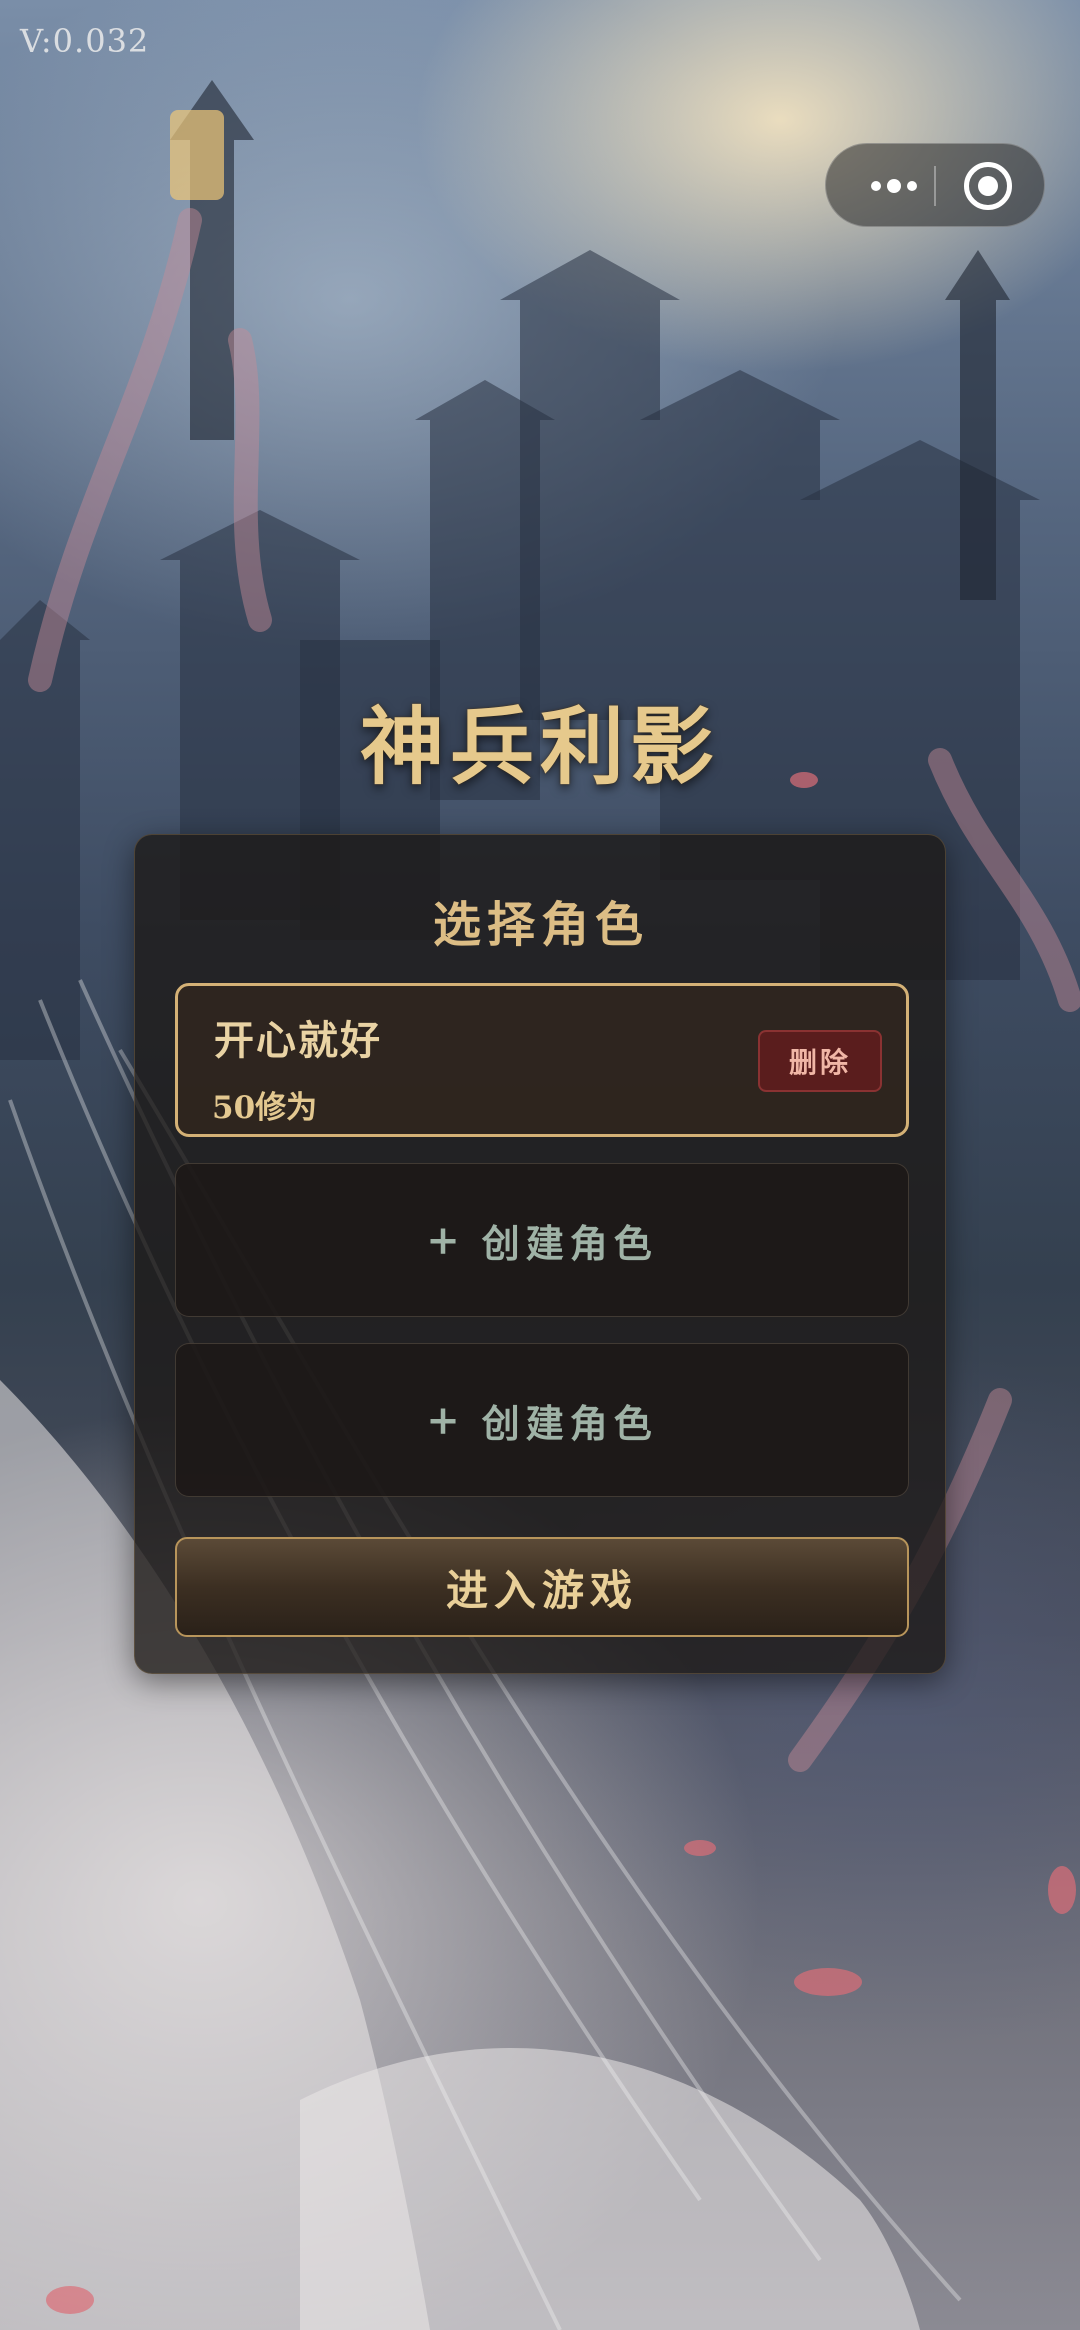 The width and height of the screenshot is (1080, 2330). I want to click on create-character-slot-2: + 创建角色, so click(542, 1240).